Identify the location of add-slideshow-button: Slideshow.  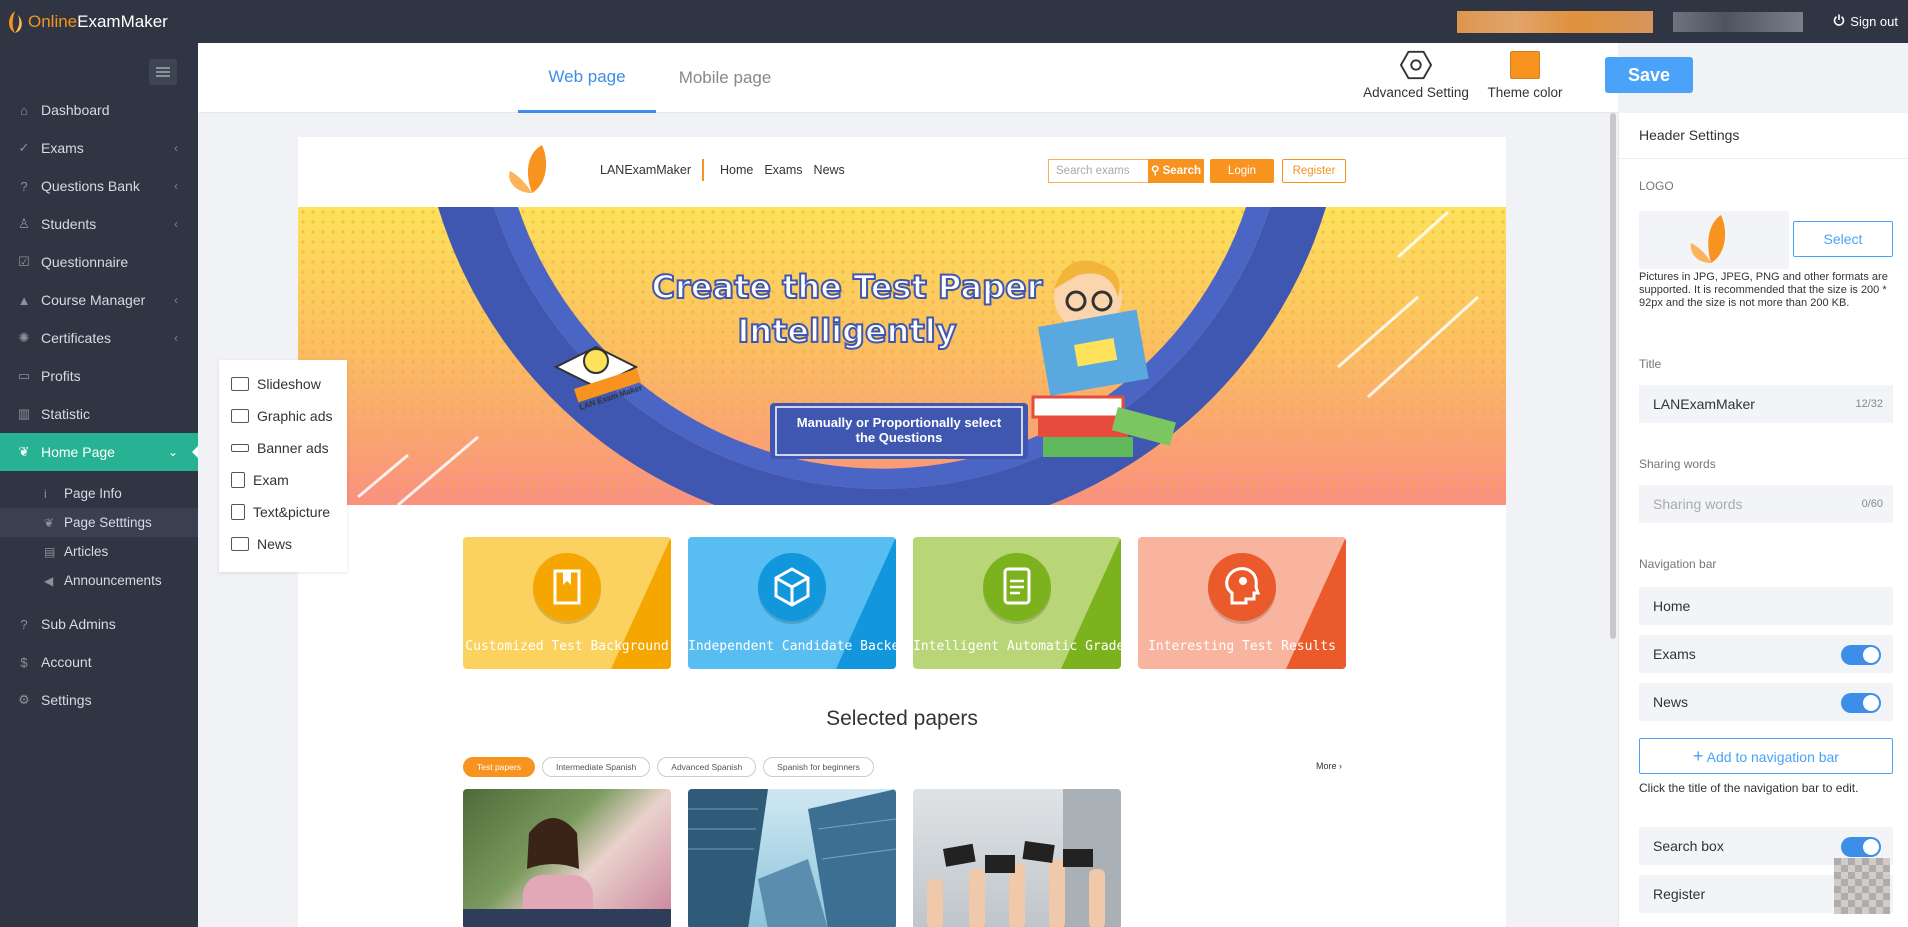
(283, 384).